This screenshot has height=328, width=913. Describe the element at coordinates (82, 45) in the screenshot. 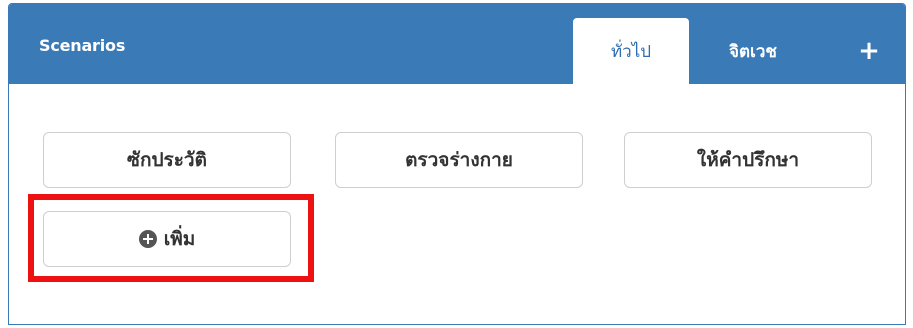

I see `panel-title: Scenarios` at that location.